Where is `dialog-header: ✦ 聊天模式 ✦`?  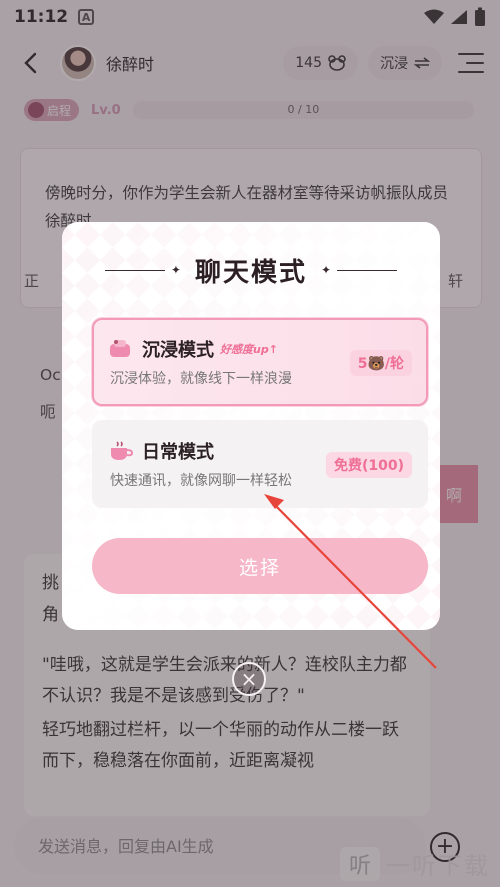 dialog-header: ✦ 聊天模式 ✦ is located at coordinates (251, 270).